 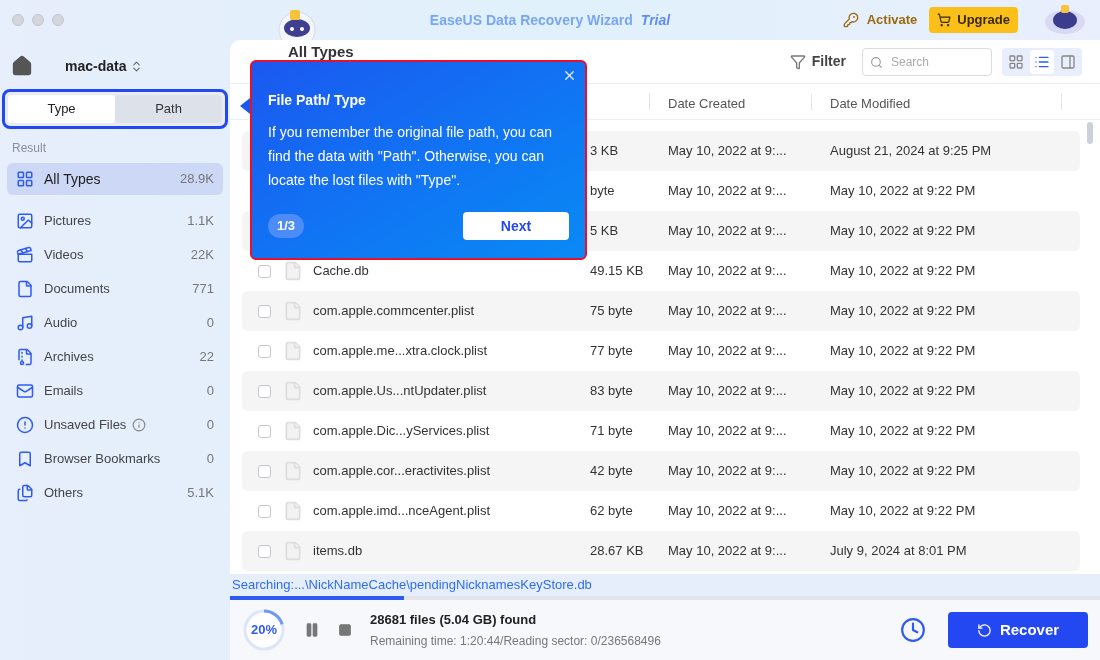 What do you see at coordinates (61, 109) in the screenshot?
I see `tab: Type` at bounding box center [61, 109].